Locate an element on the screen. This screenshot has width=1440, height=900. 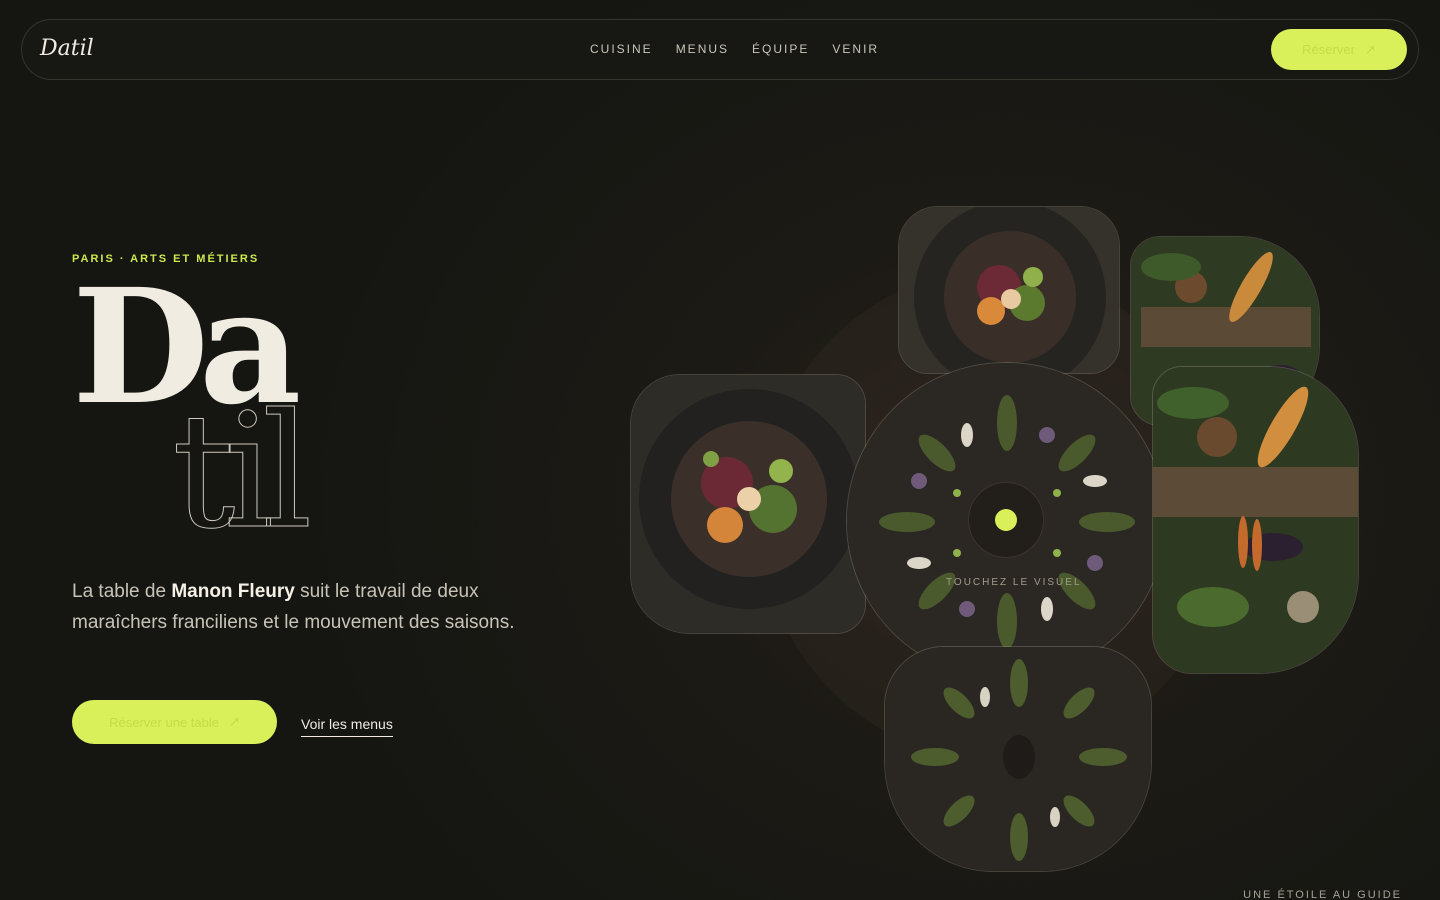
collage-hint: TOUCHEZ LE VISUEL is located at coordinates (1014, 582).